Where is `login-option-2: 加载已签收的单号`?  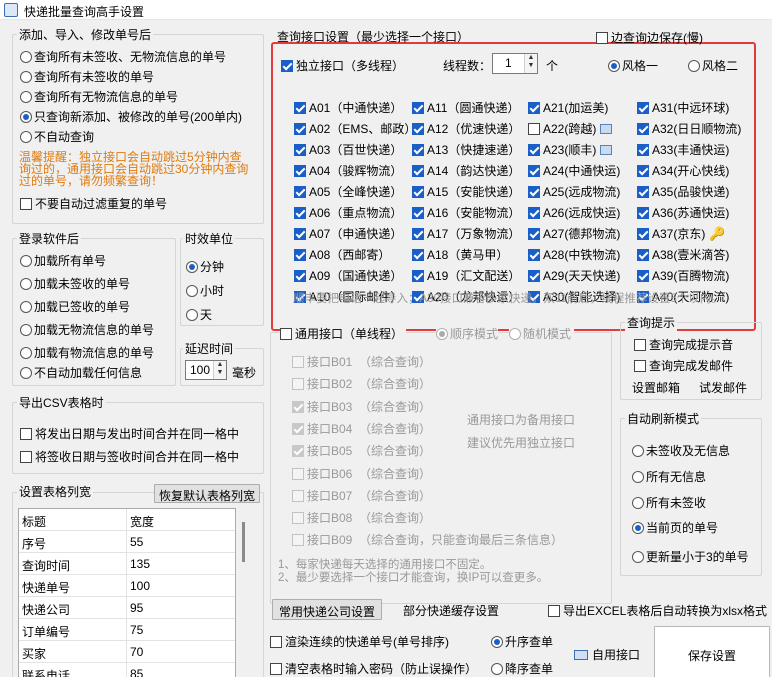
login-option-2: 加载已签收的单号 is located at coordinates (75, 306).